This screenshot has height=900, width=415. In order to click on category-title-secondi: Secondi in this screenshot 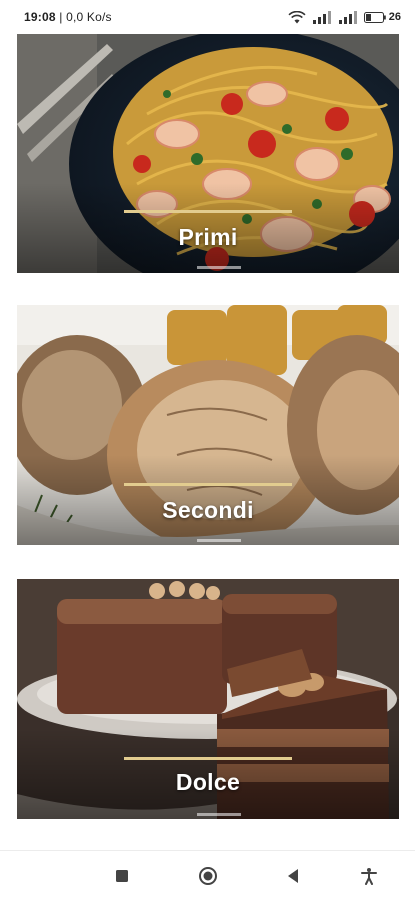, I will do `click(208, 510)`.